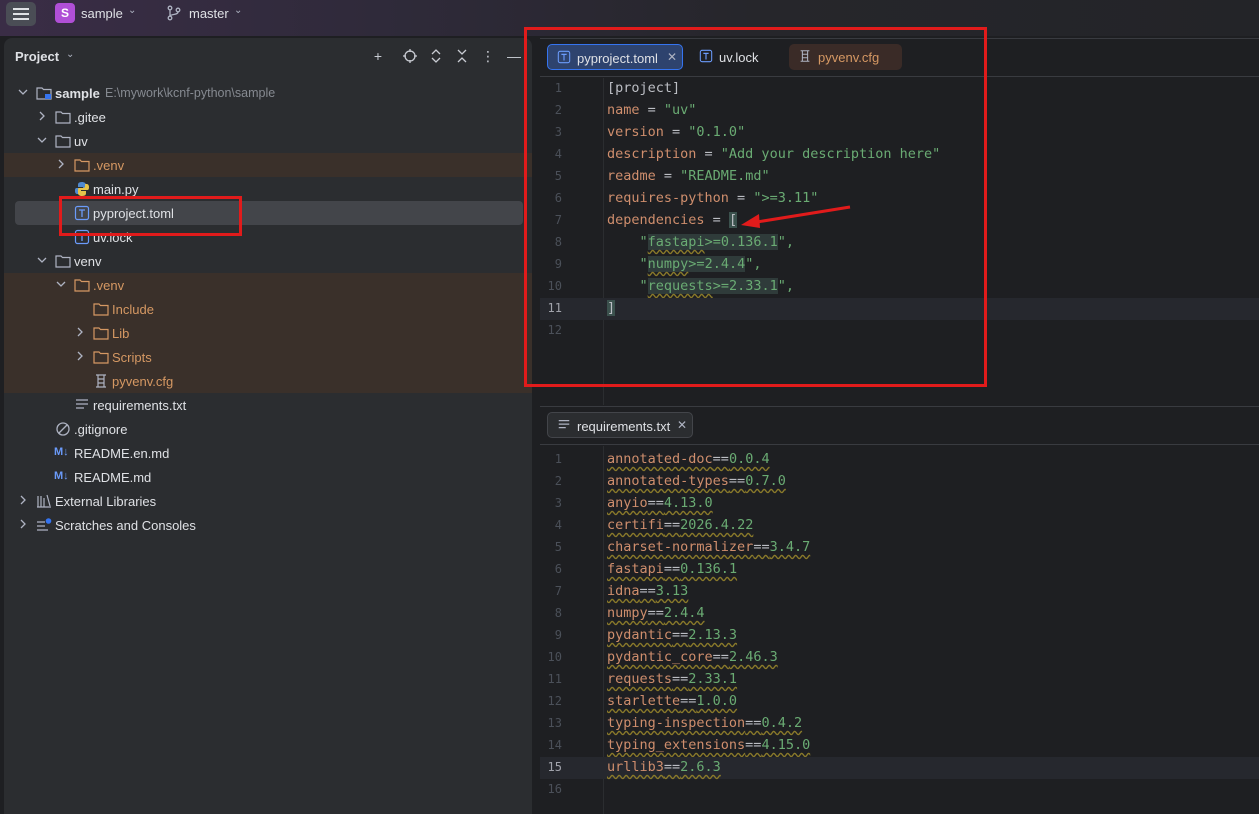 This screenshot has height=814, width=1259. I want to click on tree-item-uv: uv, so click(268, 141).